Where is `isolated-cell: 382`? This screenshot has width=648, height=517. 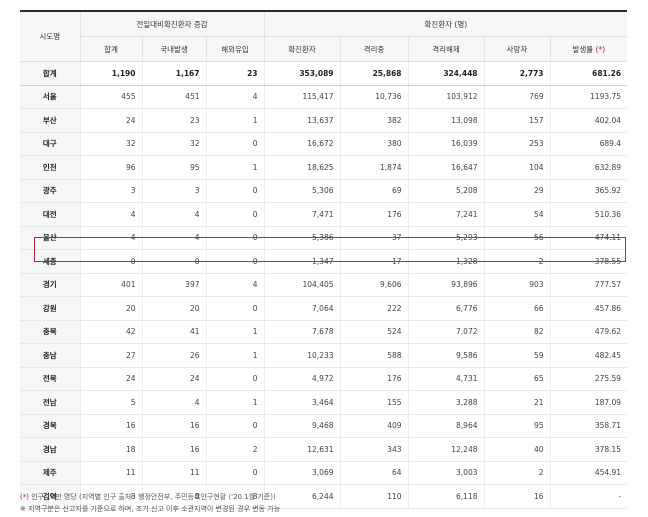
isolated-cell: 382 is located at coordinates (374, 120).